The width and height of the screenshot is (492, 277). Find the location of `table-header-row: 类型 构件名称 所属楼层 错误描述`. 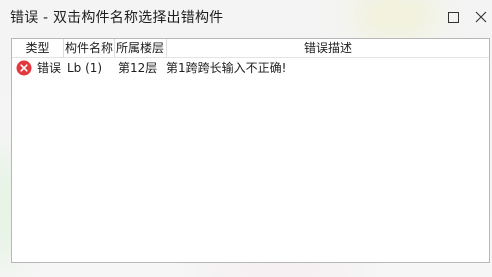

table-header-row: 类型 构件名称 所属楼层 错误描述 is located at coordinates (250, 48).